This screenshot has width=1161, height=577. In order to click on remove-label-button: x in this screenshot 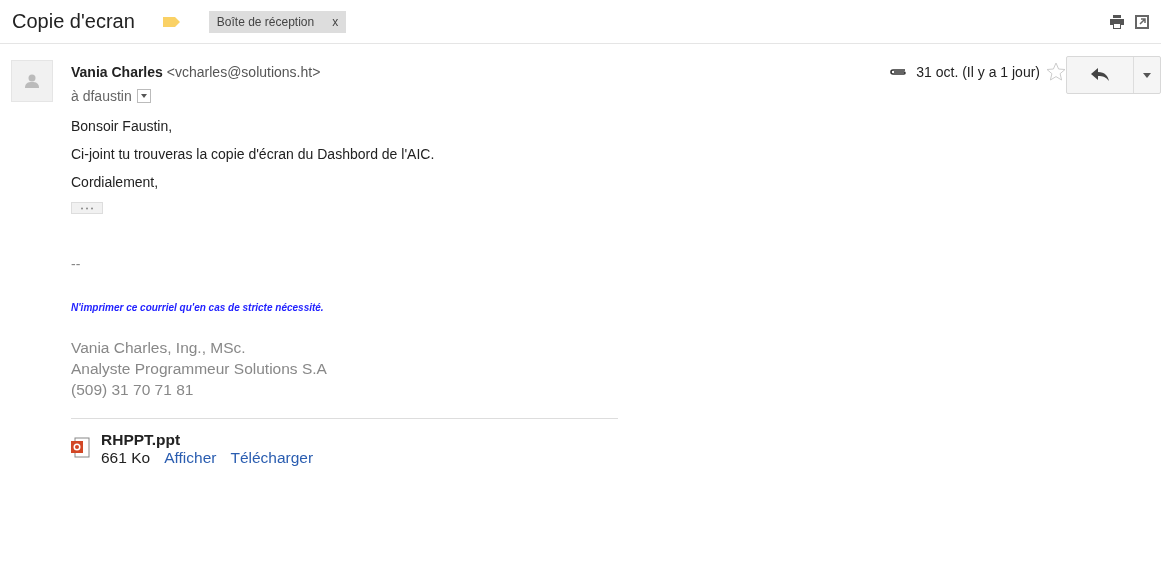, I will do `click(335, 21)`.